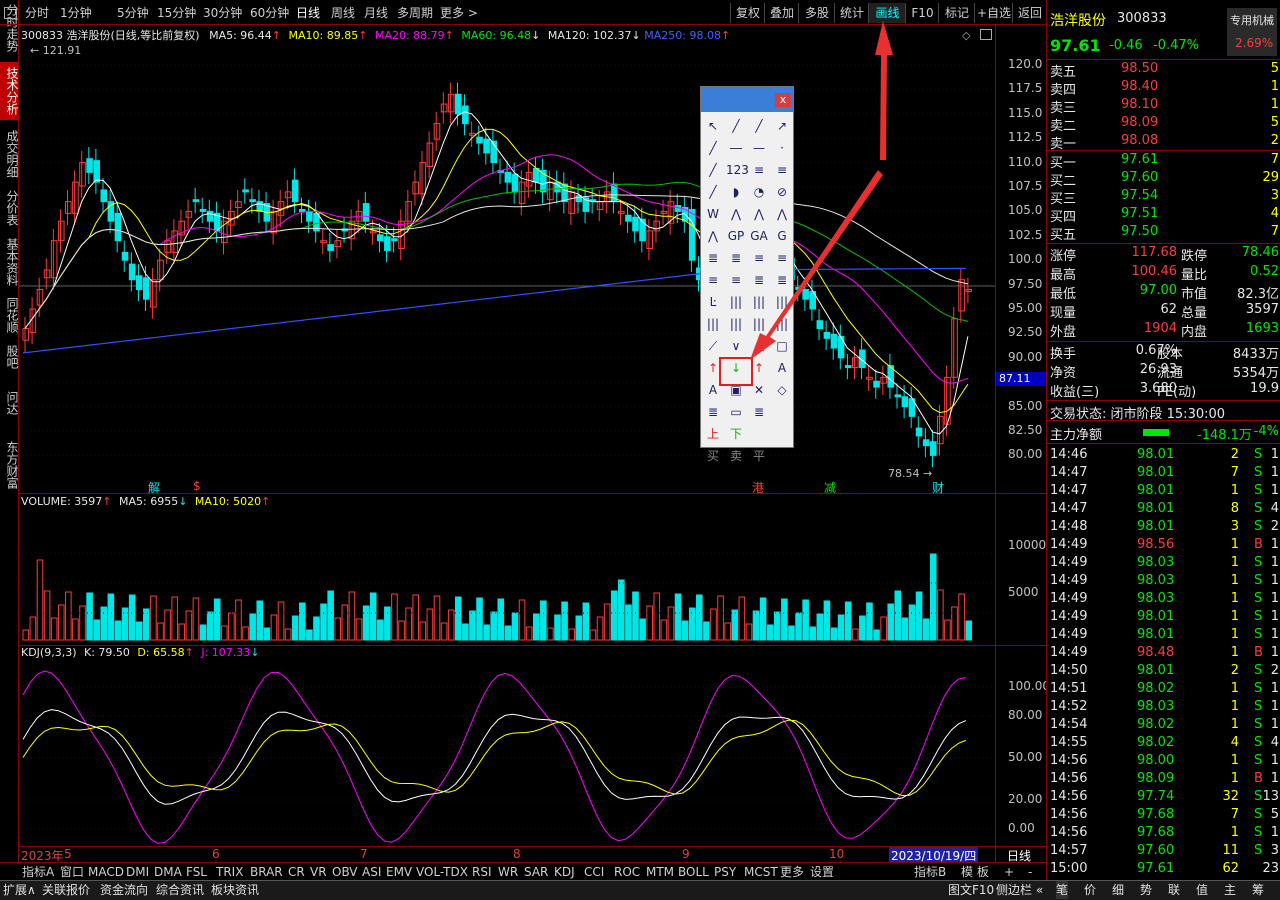 The width and height of the screenshot is (1280, 900). What do you see at coordinates (9, 262) in the screenshot?
I see `sidebar-tab-4: 基本资料` at bounding box center [9, 262].